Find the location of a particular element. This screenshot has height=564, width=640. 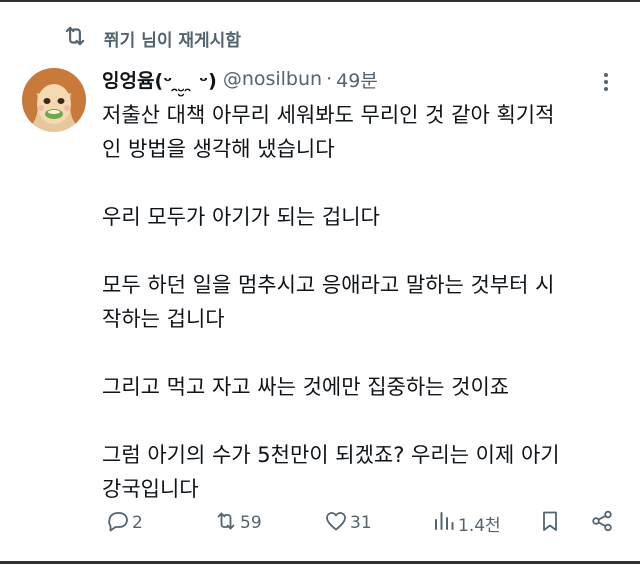

top-border is located at coordinates (320, 1).